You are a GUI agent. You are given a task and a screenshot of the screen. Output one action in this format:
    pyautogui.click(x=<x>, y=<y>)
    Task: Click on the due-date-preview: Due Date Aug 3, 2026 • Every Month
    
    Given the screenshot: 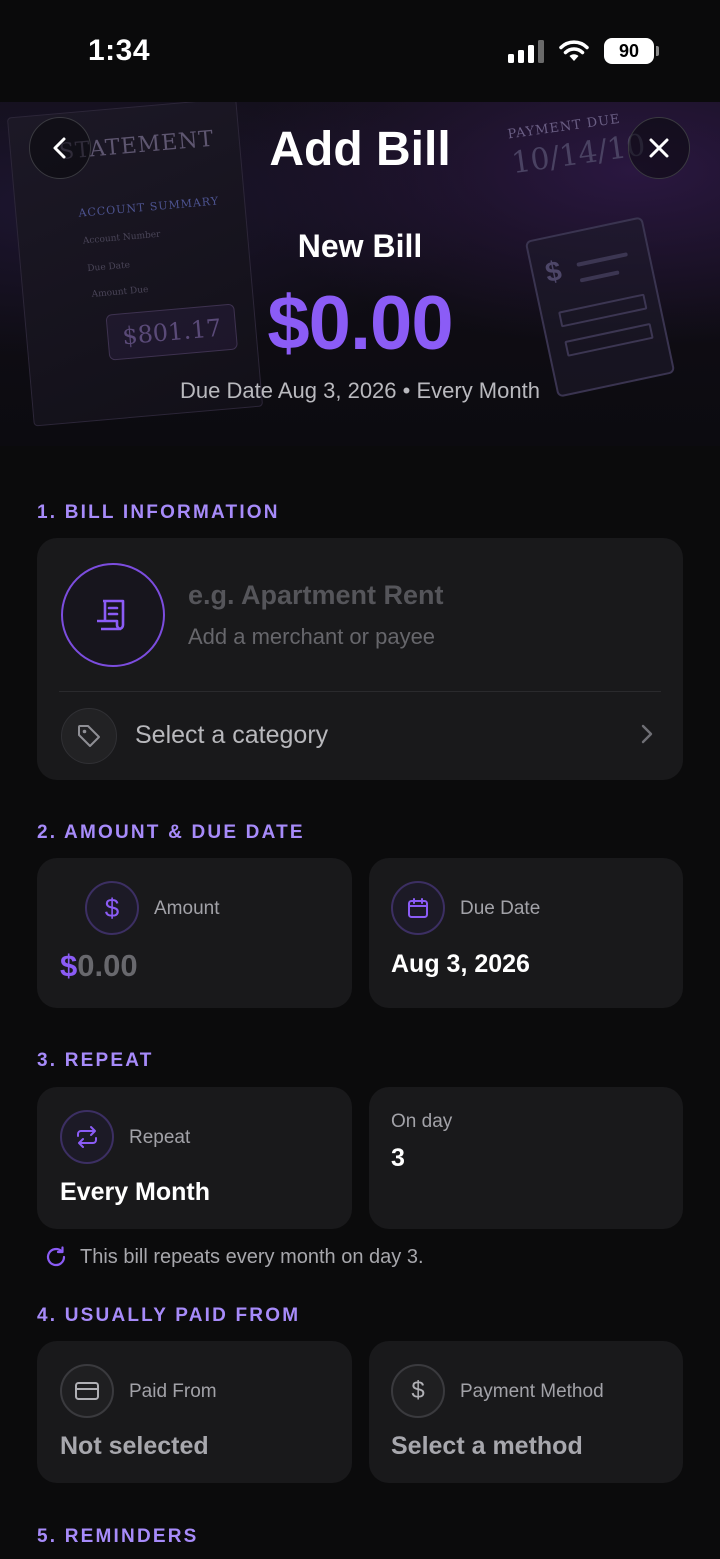 What is the action you would take?
    pyautogui.click(x=360, y=390)
    